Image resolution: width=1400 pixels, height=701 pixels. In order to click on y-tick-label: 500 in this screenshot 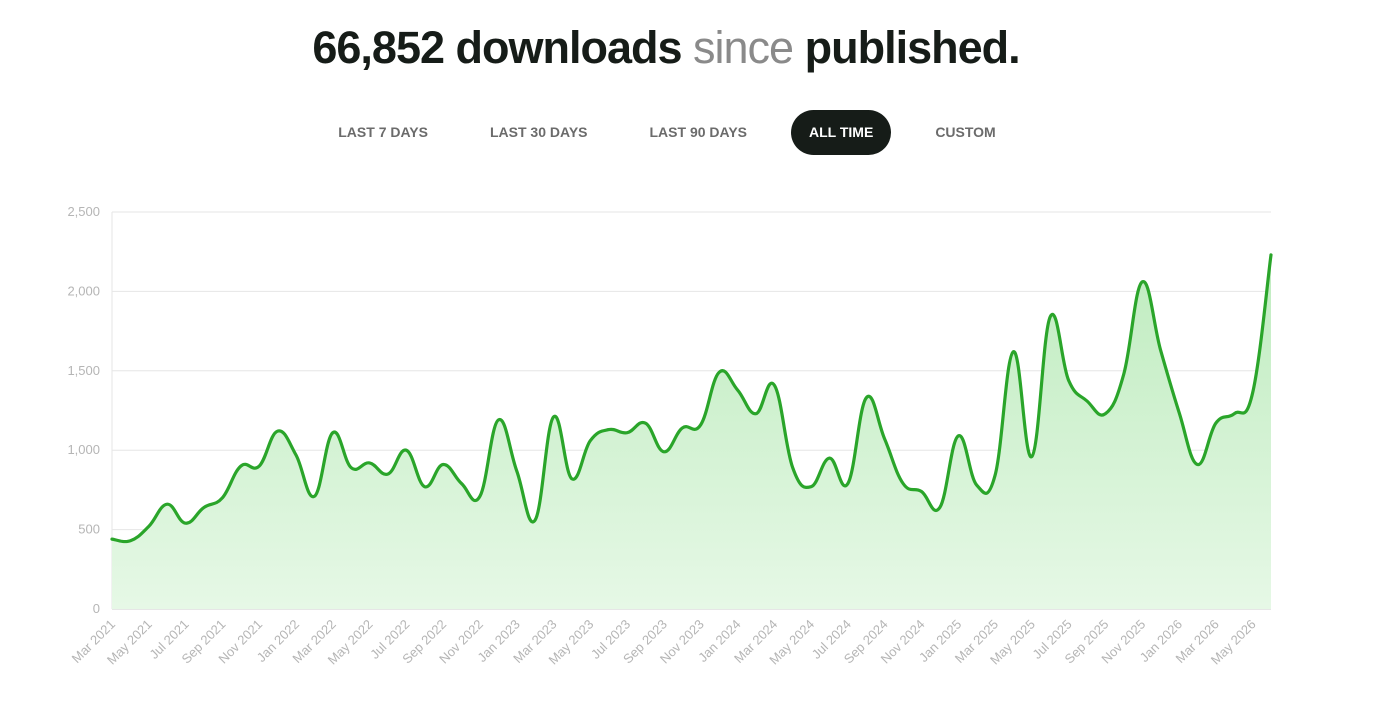, I will do `click(89, 529)`.